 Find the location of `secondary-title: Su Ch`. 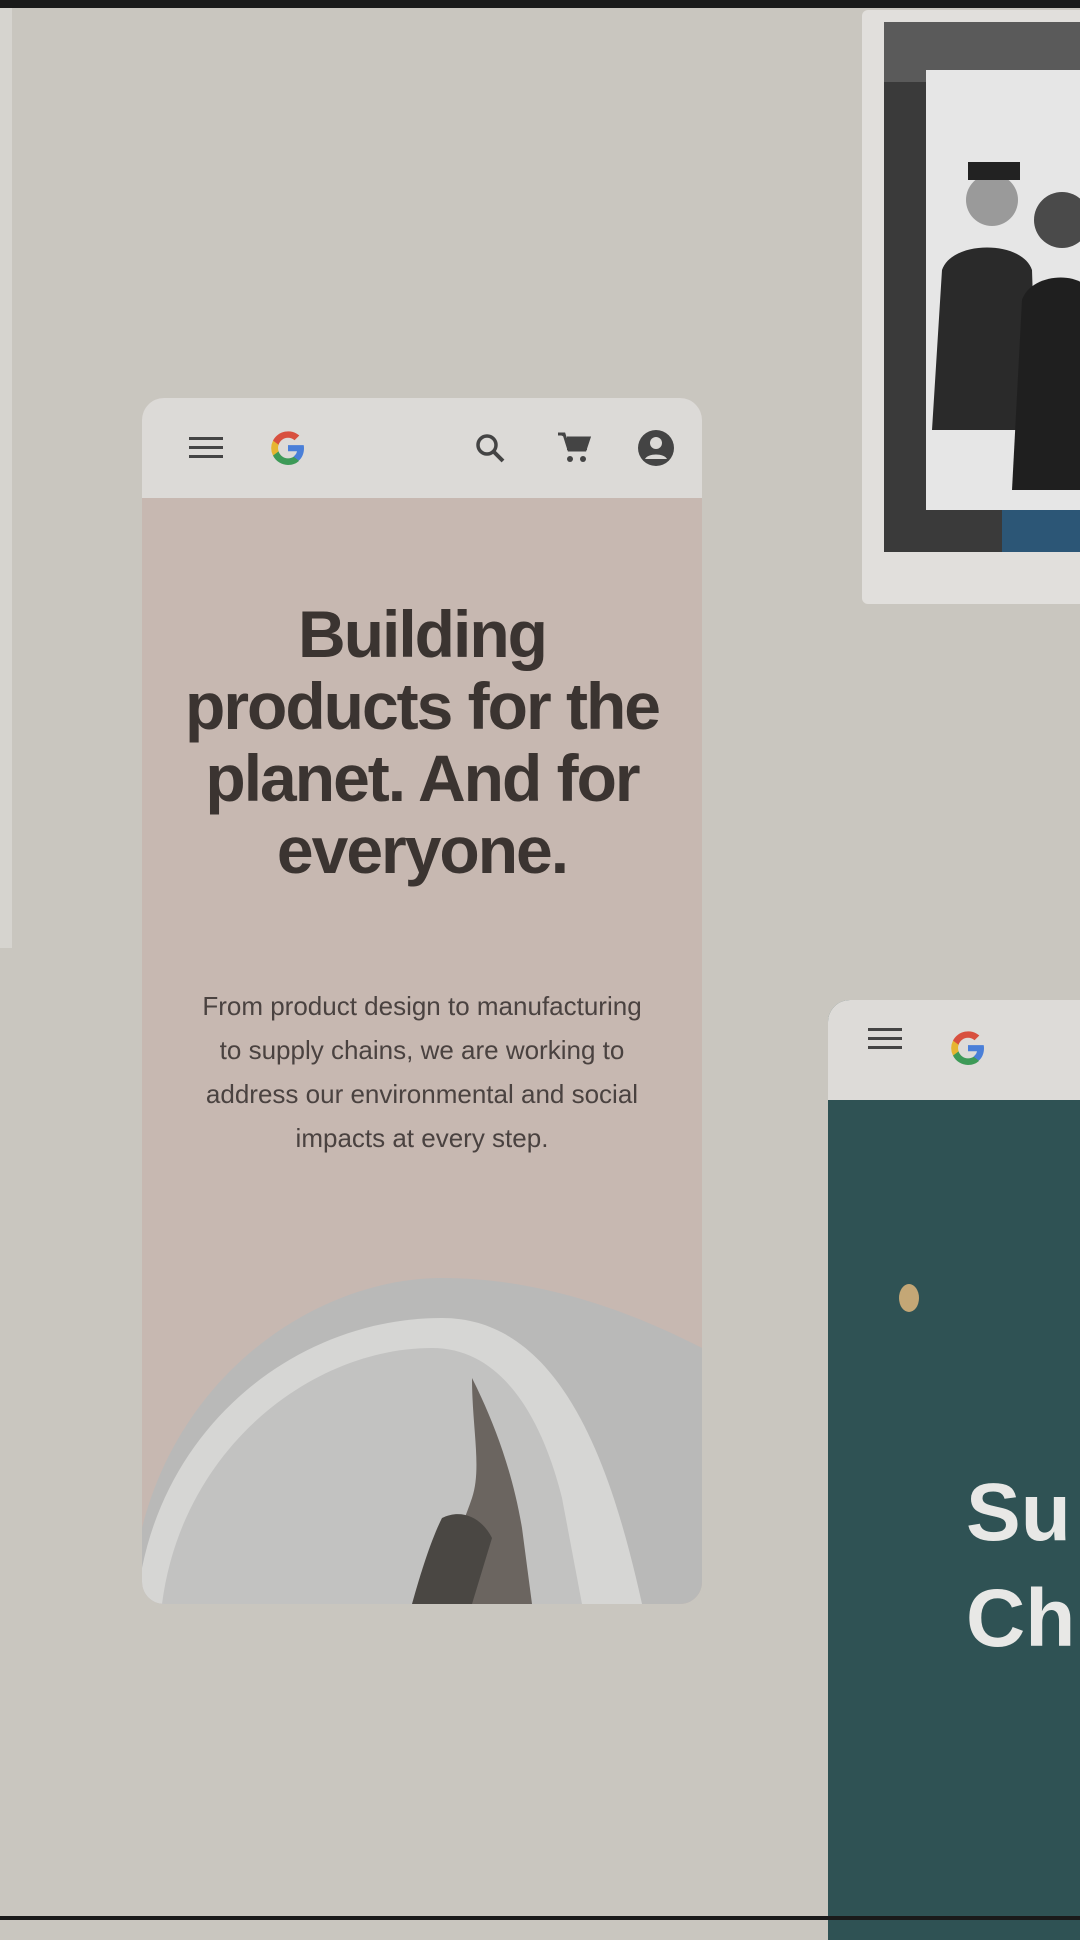

secondary-title: Su Ch is located at coordinates (1020, 1566).